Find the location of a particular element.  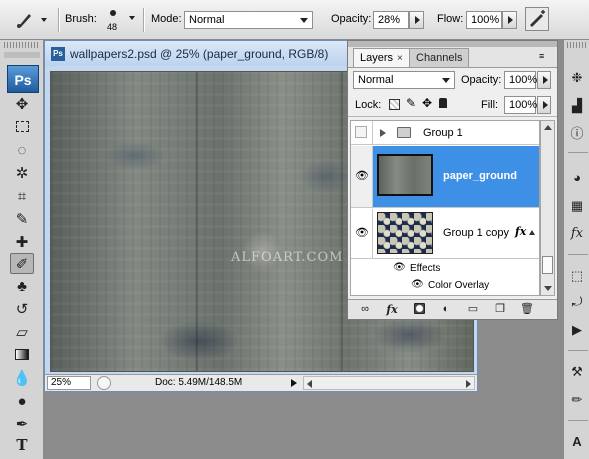

status-menu-arrow-icon is located at coordinates (294, 383).